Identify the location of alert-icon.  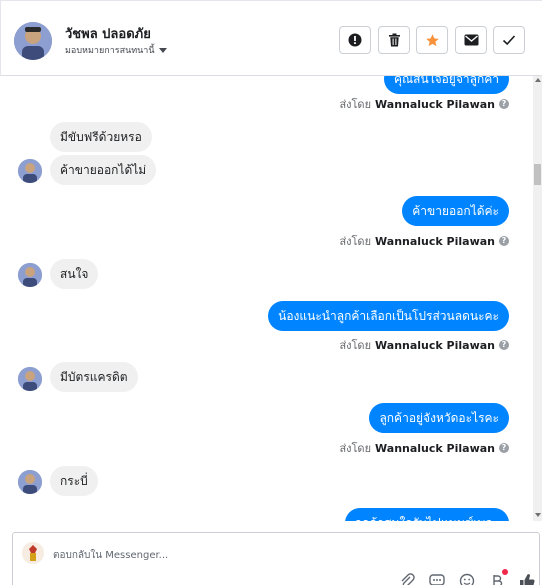
(355, 40).